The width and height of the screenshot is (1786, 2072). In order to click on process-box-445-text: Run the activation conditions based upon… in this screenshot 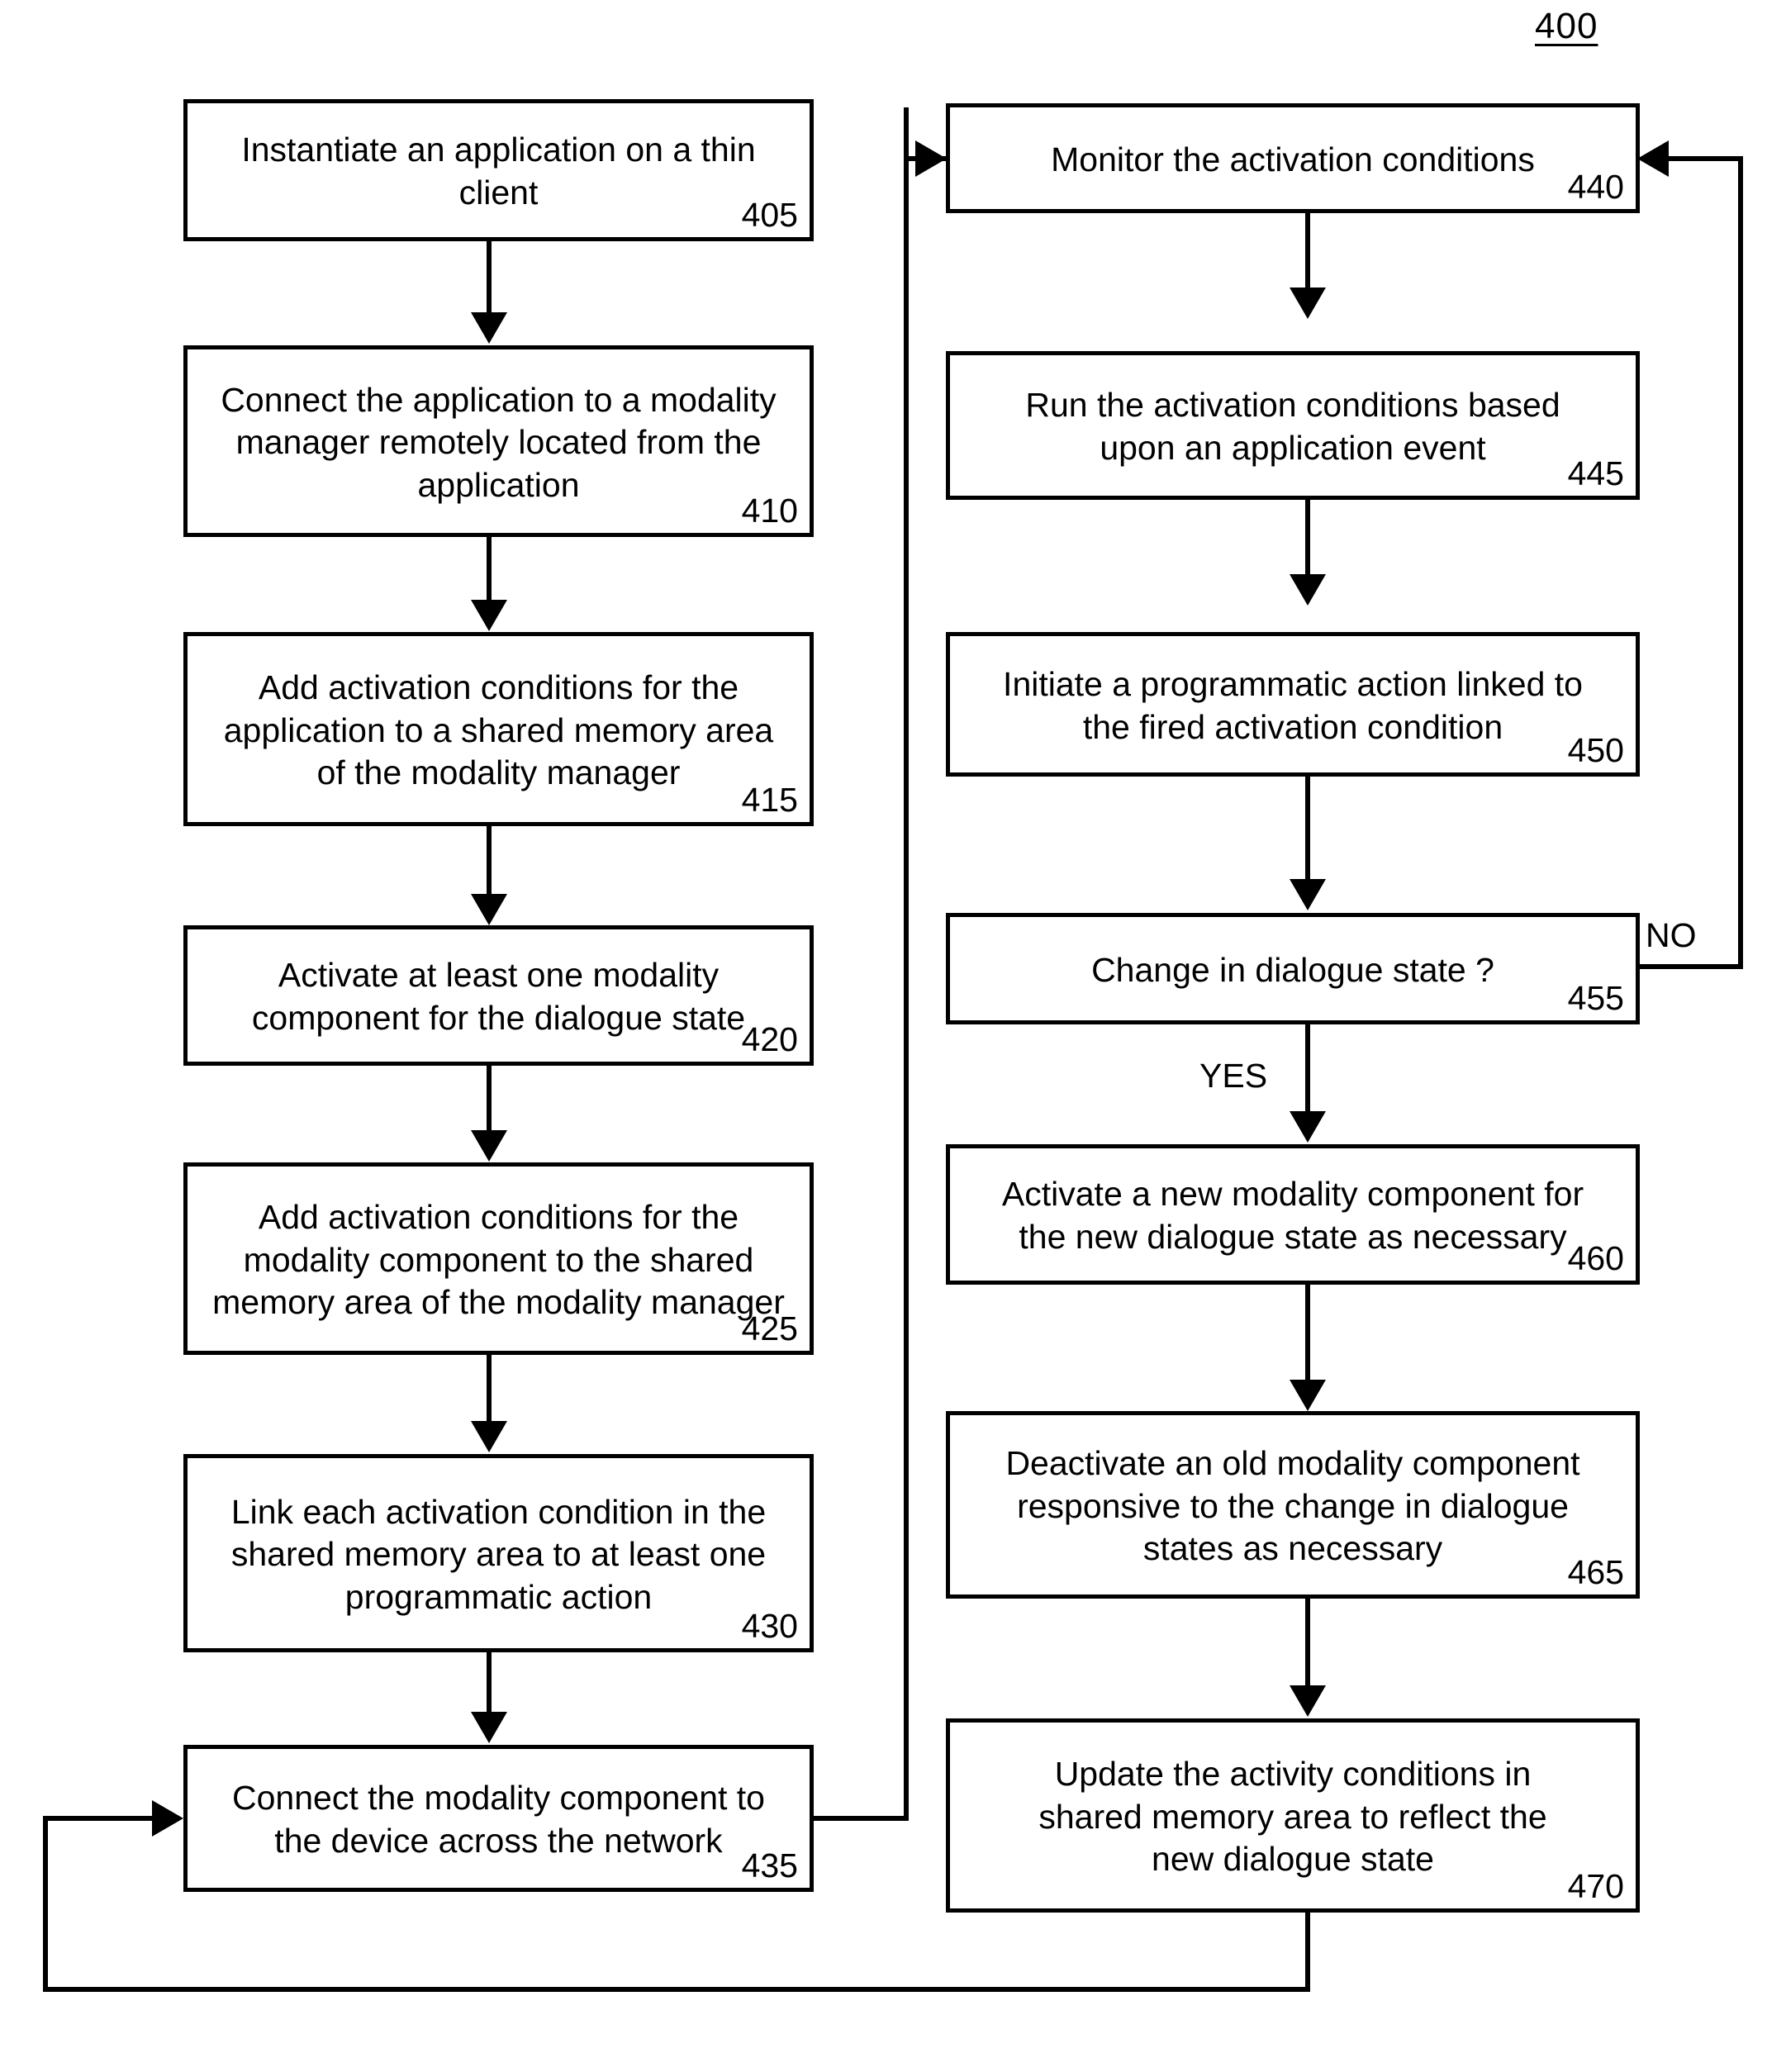, I will do `click(1292, 426)`.